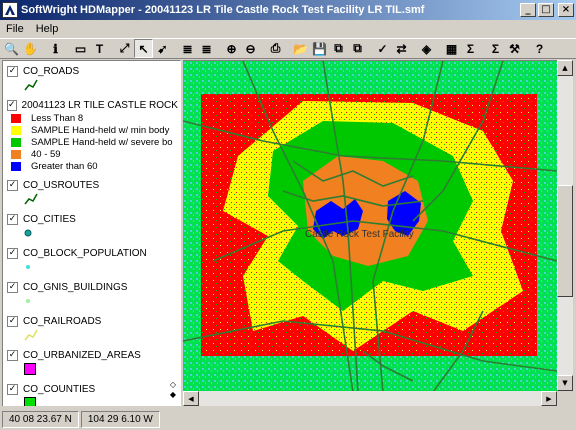 The image size is (576, 430). I want to click on legend-layer-header: ✓ 20041123 LR TILE CASTLE ROCK TE, so click(93, 105).